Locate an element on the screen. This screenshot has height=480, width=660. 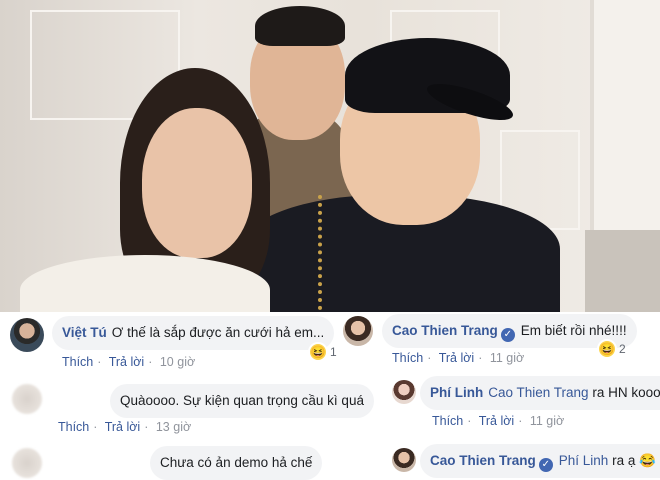
comment-actions: Thích · Trả lời · 13 giờ is located at coordinates (125, 427).